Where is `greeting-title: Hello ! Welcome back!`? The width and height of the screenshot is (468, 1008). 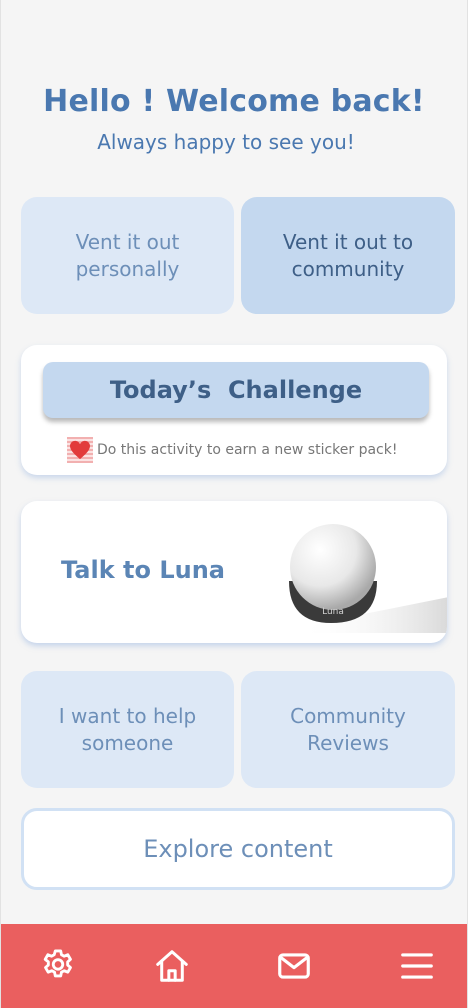
greeting-title: Hello ! Welcome back! is located at coordinates (234, 101).